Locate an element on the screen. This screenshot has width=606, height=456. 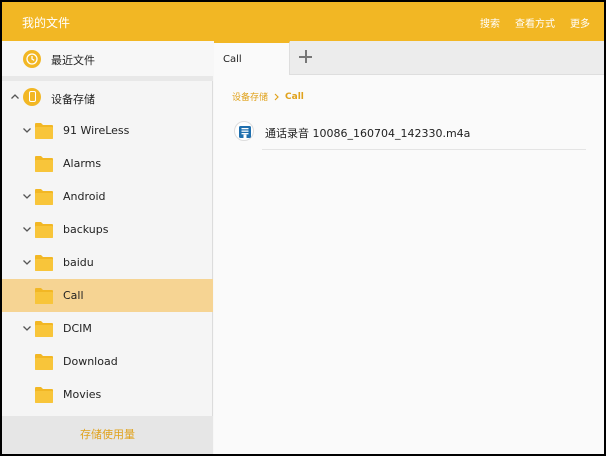
chevron-up-icon is located at coordinates (15, 97).